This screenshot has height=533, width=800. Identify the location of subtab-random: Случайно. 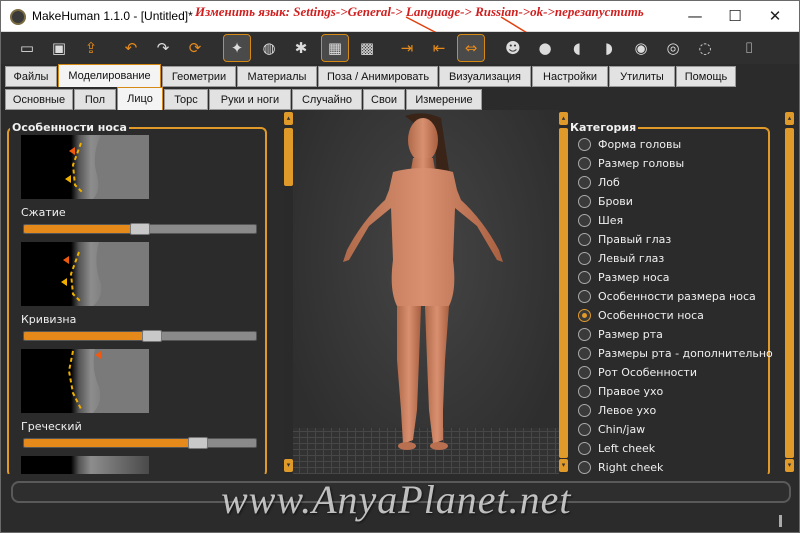
(327, 99).